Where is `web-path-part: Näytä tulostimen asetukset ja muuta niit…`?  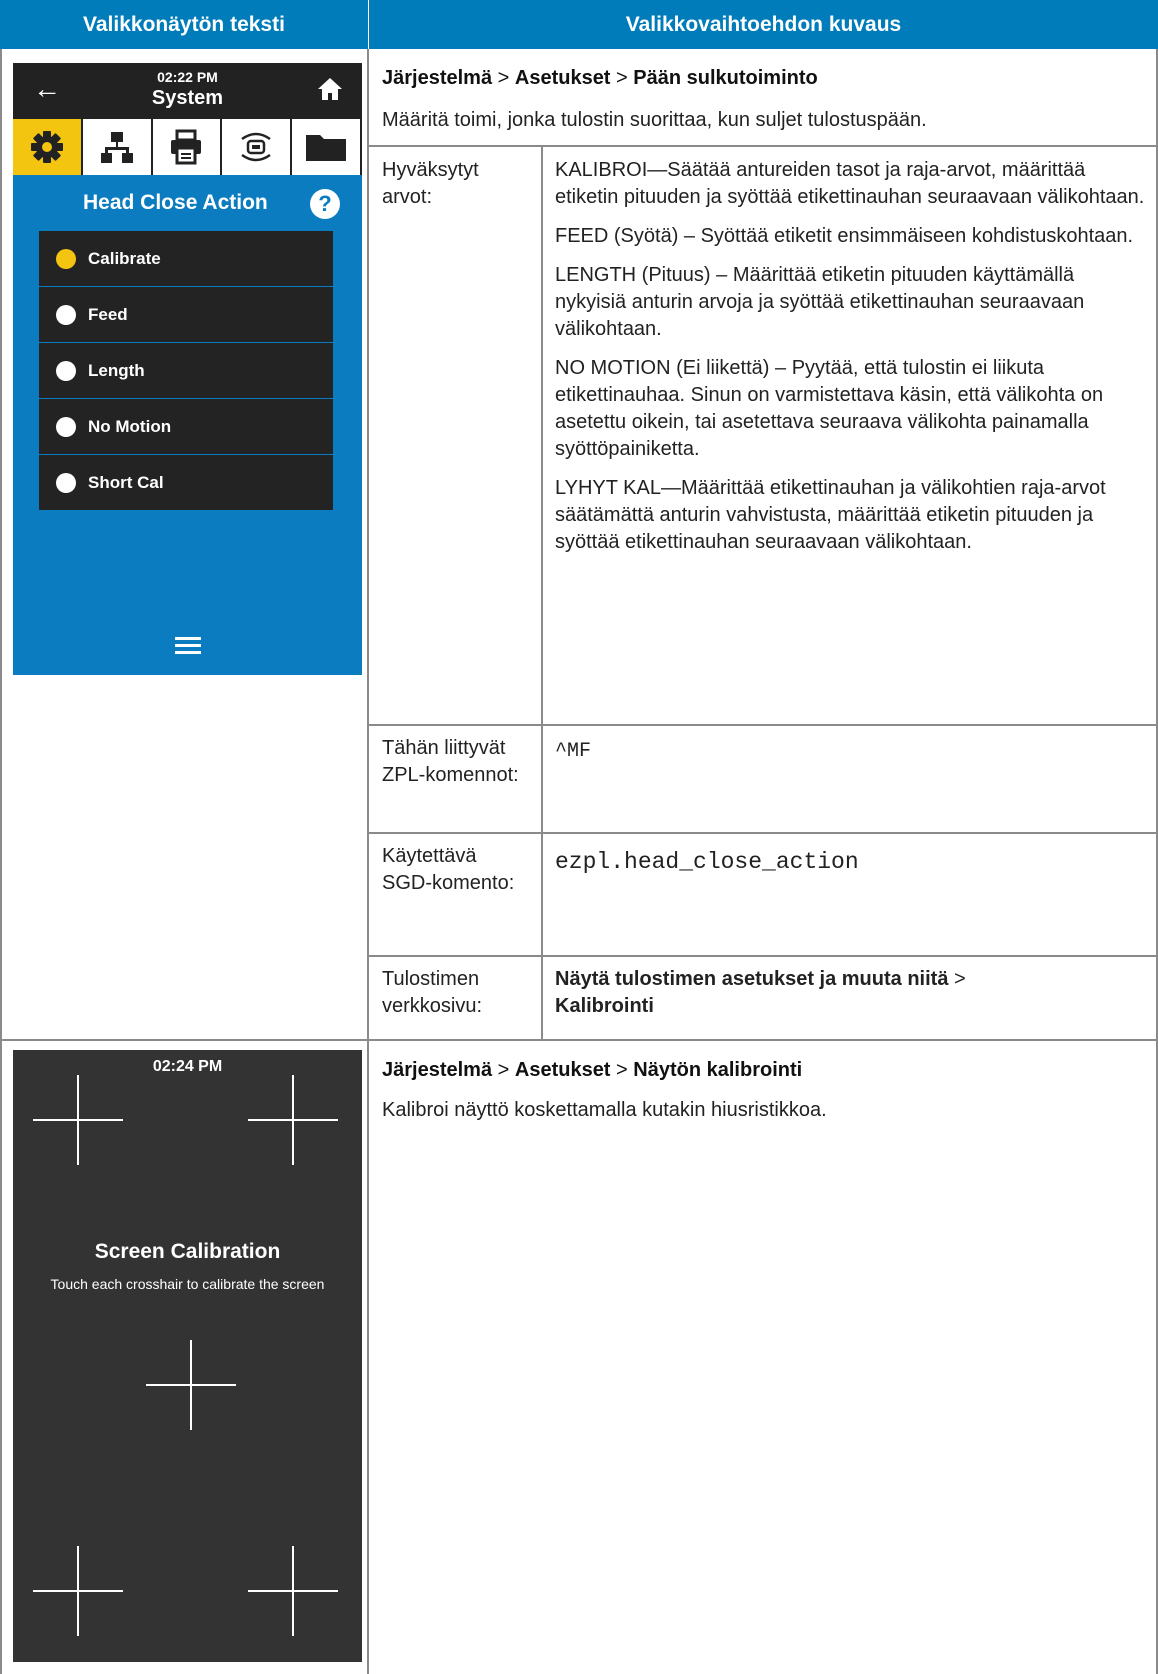 web-path-part: Näytä tulostimen asetukset ja muuta niit… is located at coordinates (752, 979).